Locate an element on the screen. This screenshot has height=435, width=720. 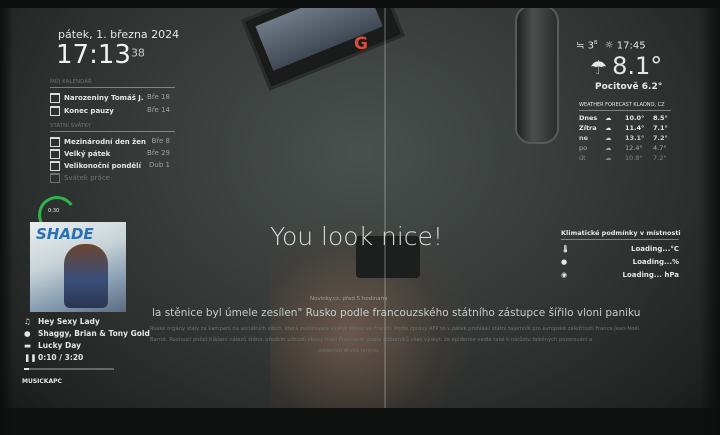
forecast-min: 4.7° is located at coordinates (660, 148).